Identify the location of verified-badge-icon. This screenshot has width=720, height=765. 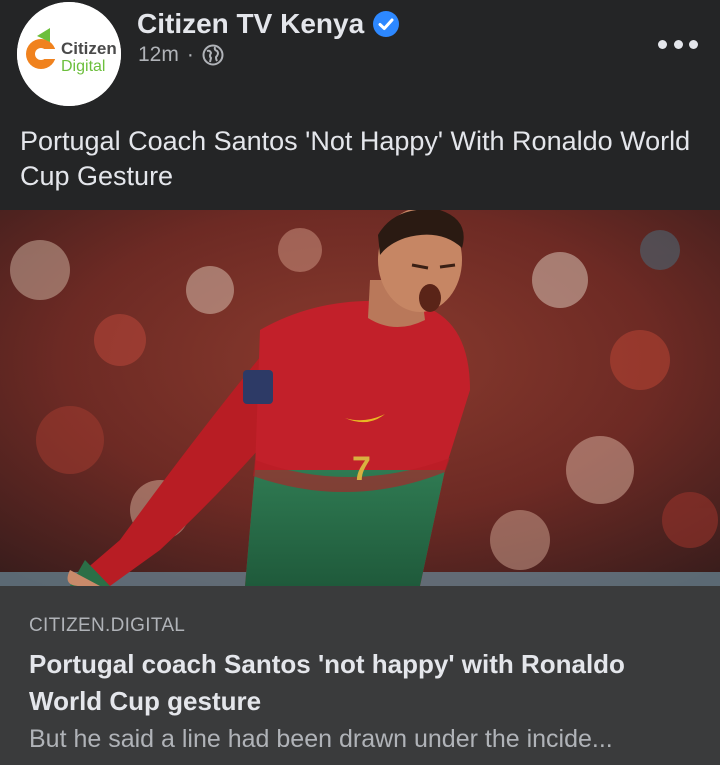
(386, 24).